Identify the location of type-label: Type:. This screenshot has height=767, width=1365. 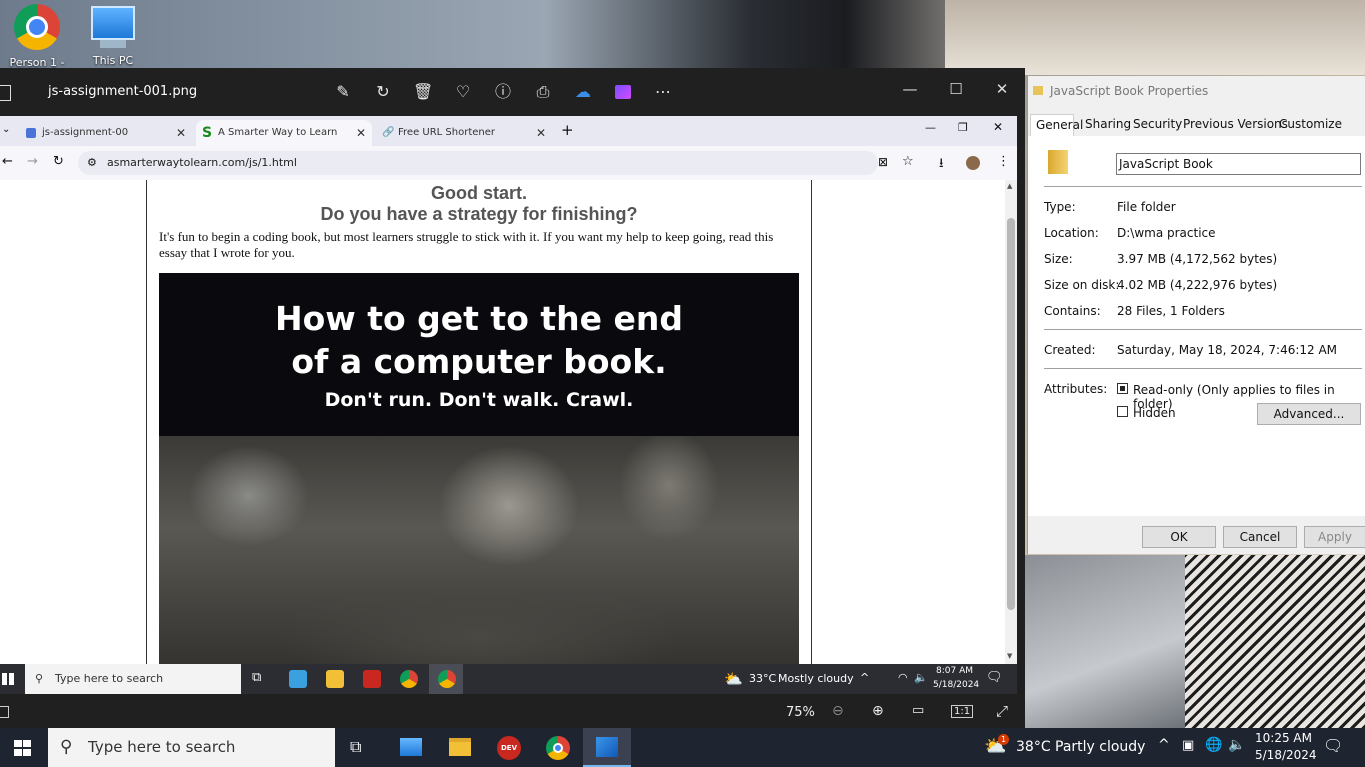
(1060, 207).